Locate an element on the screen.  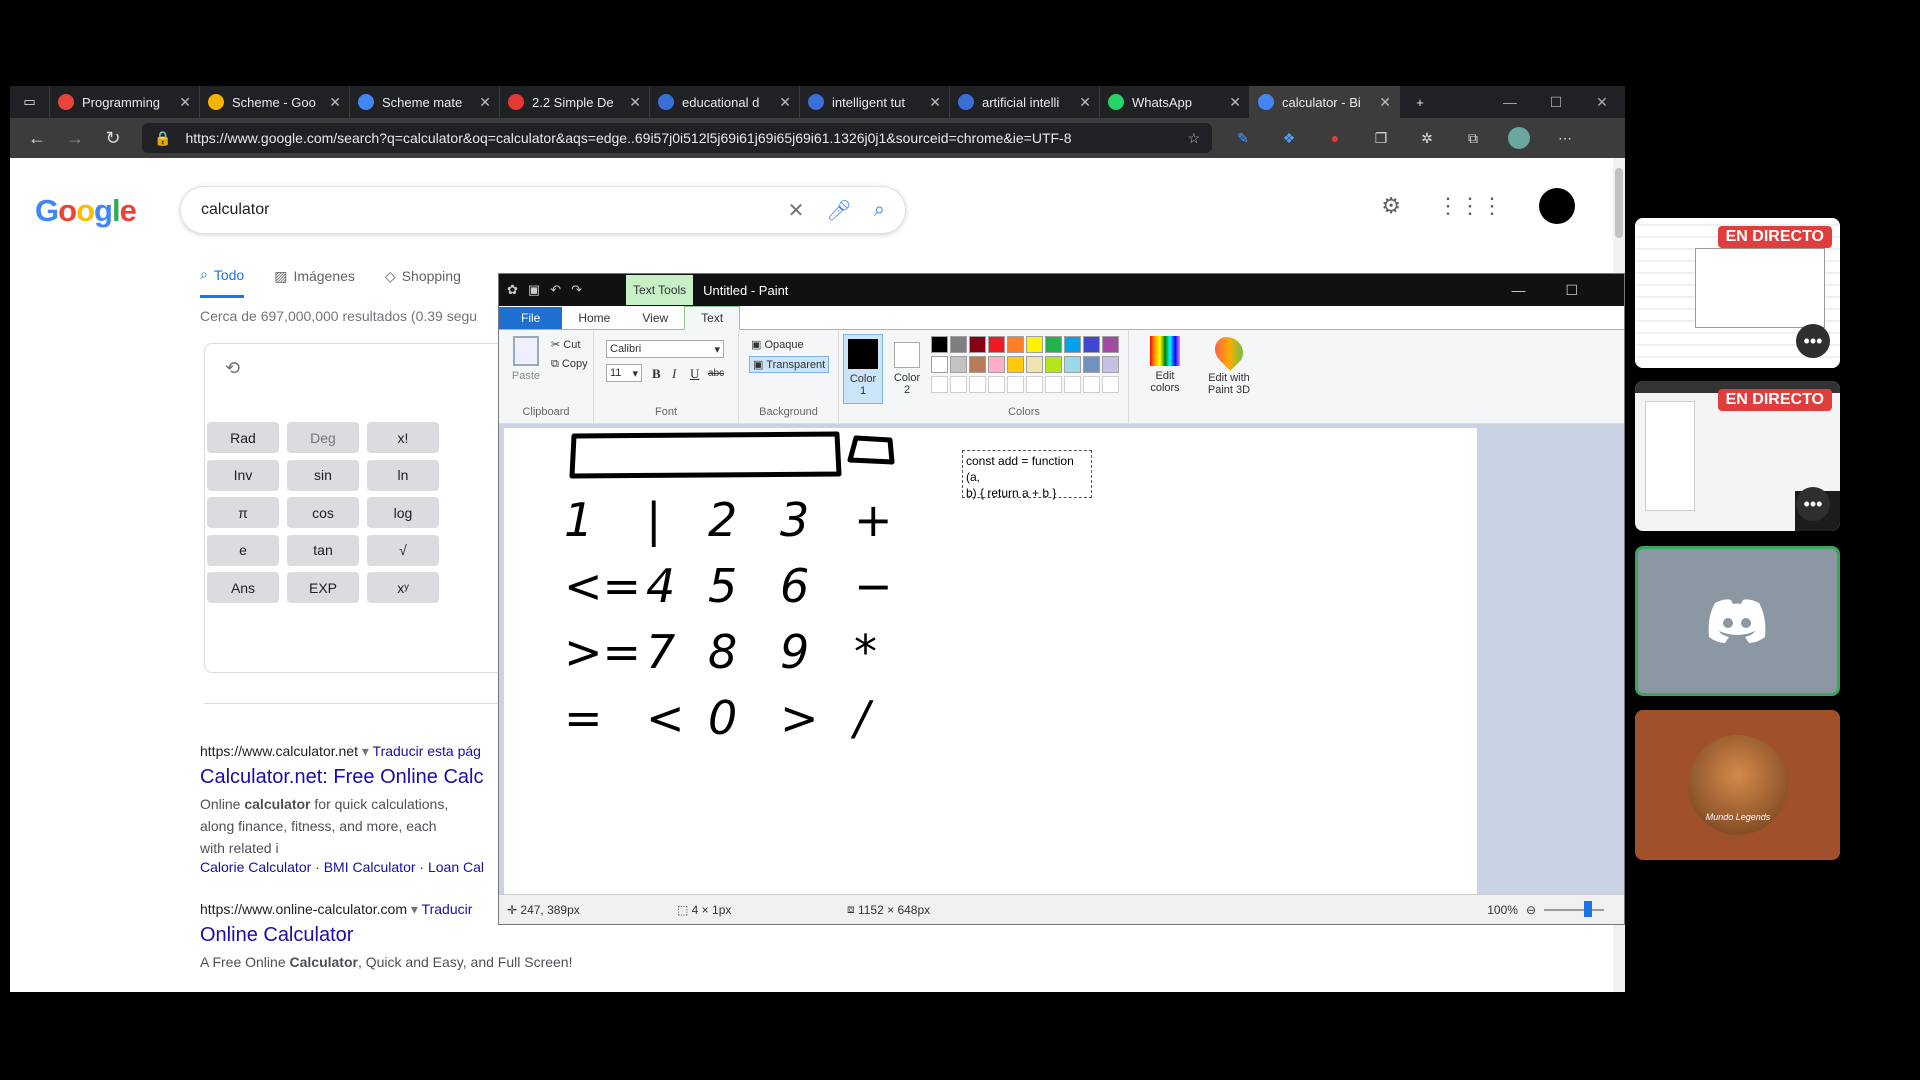
save-icon: ▣ is located at coordinates (534, 290).